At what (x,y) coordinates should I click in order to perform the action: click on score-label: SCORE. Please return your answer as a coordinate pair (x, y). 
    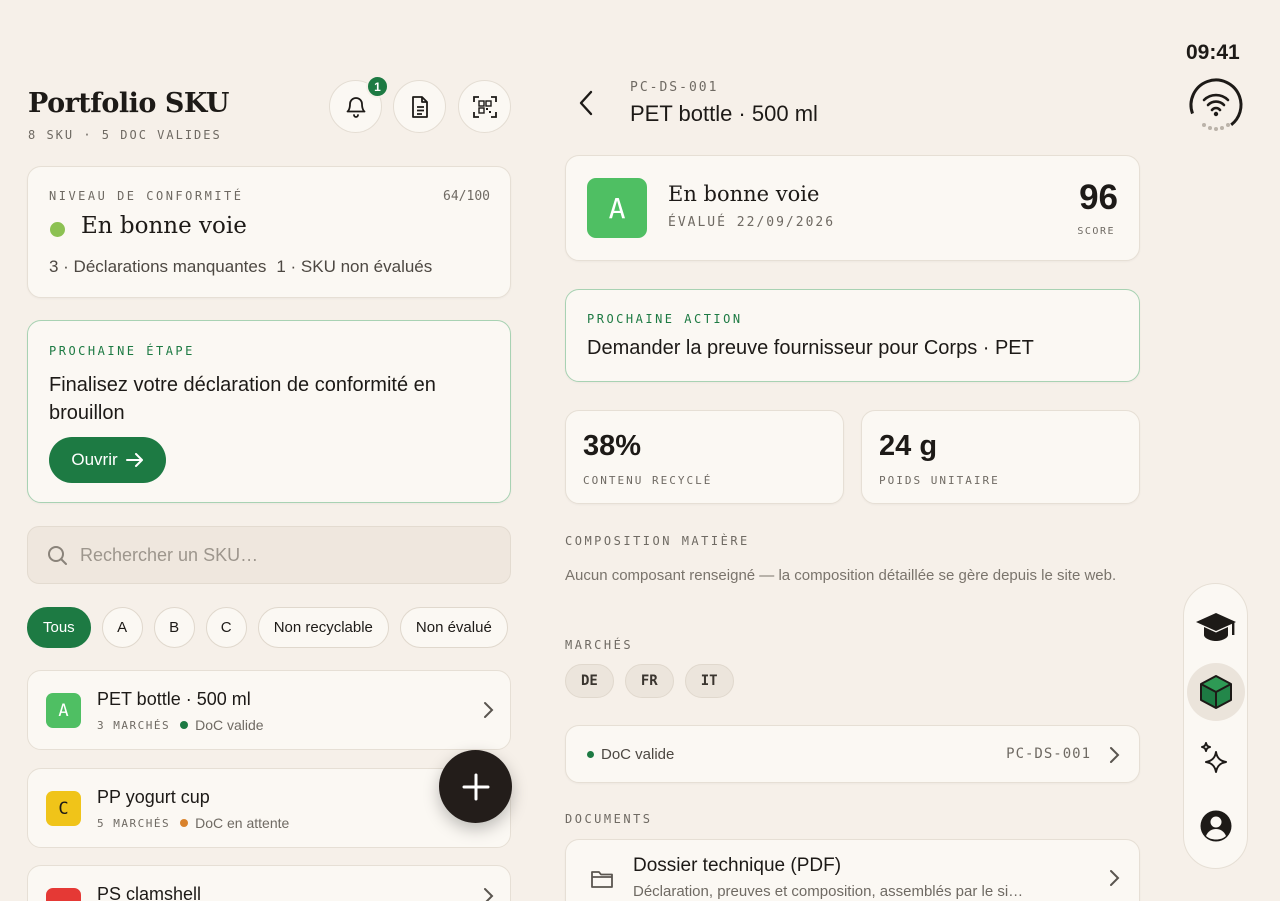
    Looking at the image, I should click on (1096, 231).